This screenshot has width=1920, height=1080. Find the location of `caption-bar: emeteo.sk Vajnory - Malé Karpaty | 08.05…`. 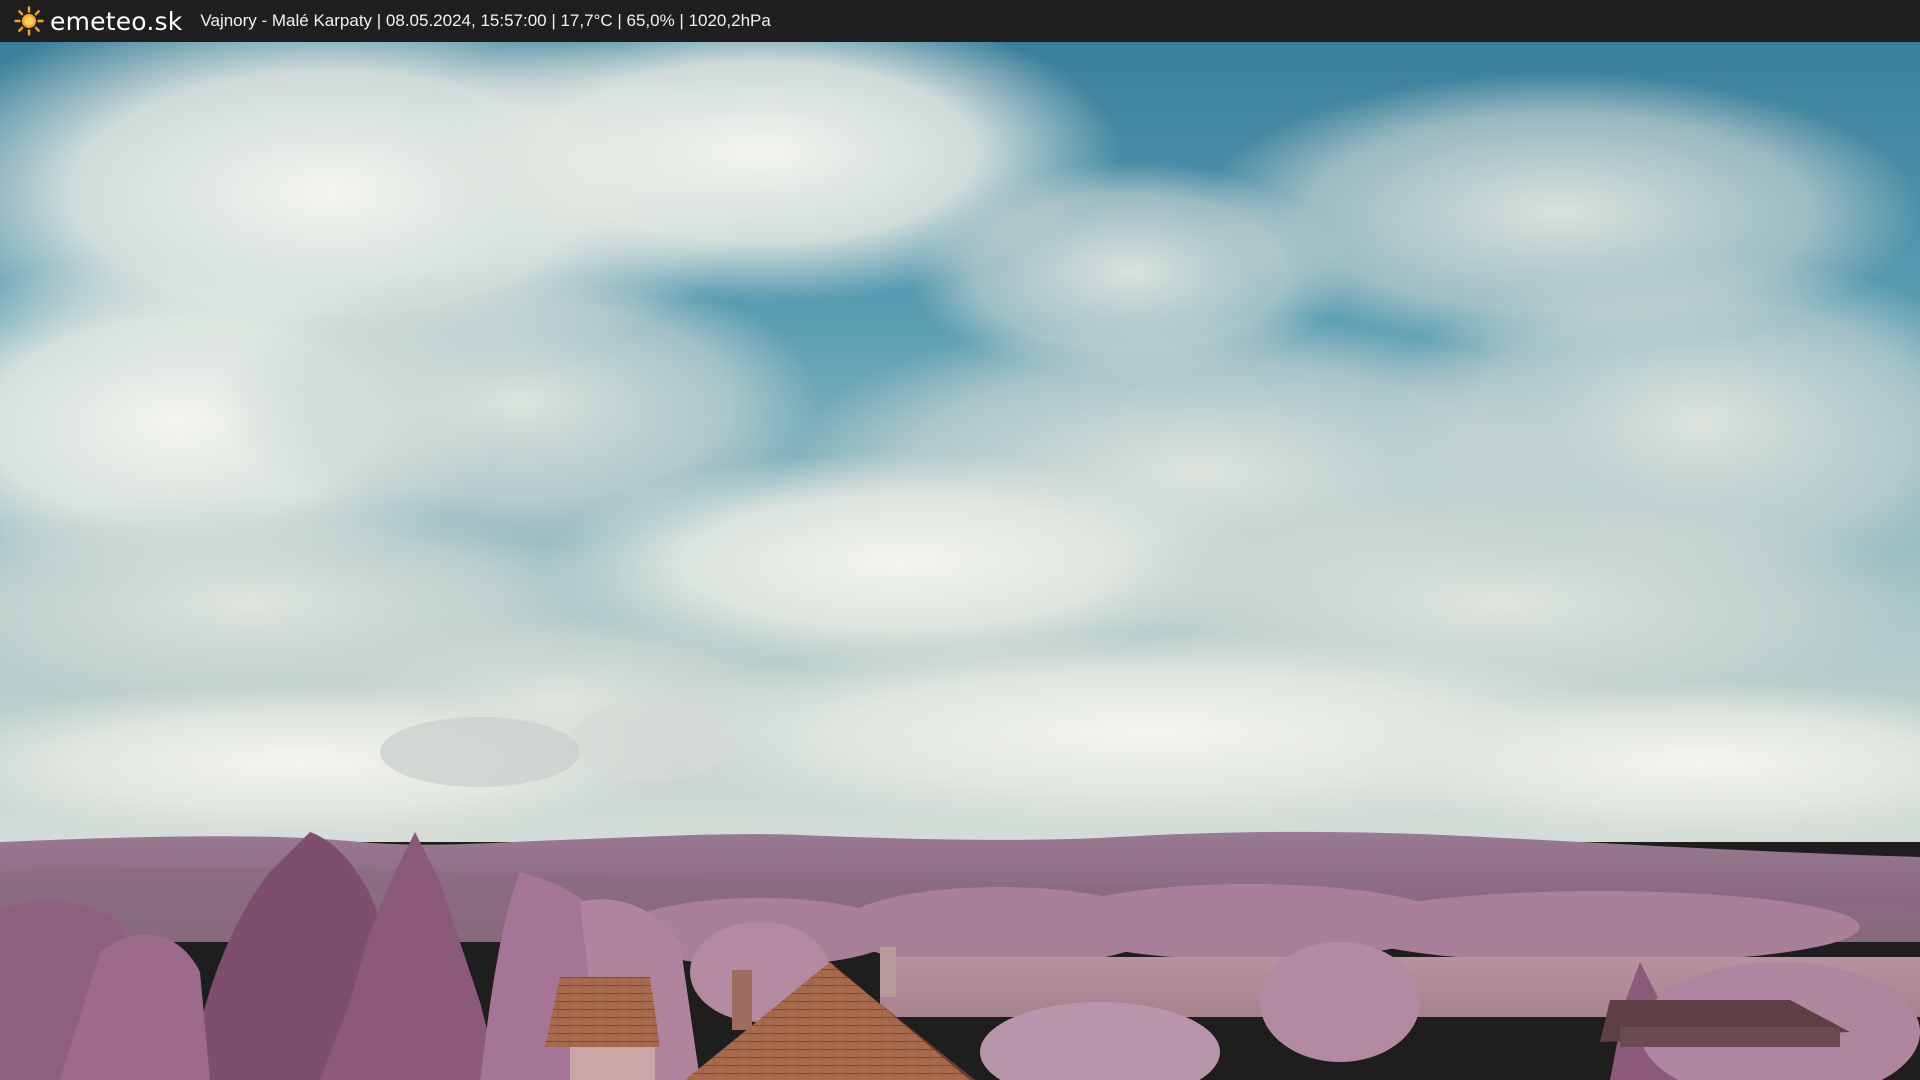

caption-bar: emeteo.sk Vajnory - Malé Karpaty | 08.05… is located at coordinates (960, 21).